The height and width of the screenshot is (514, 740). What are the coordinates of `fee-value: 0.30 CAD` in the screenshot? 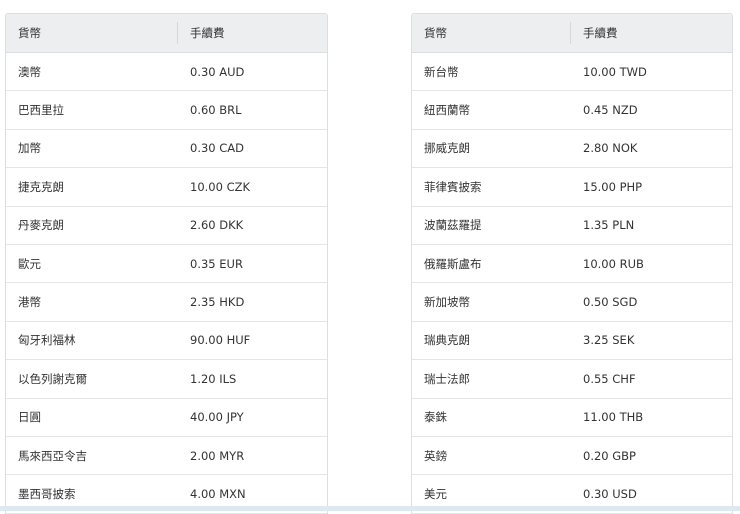 It's located at (217, 148).